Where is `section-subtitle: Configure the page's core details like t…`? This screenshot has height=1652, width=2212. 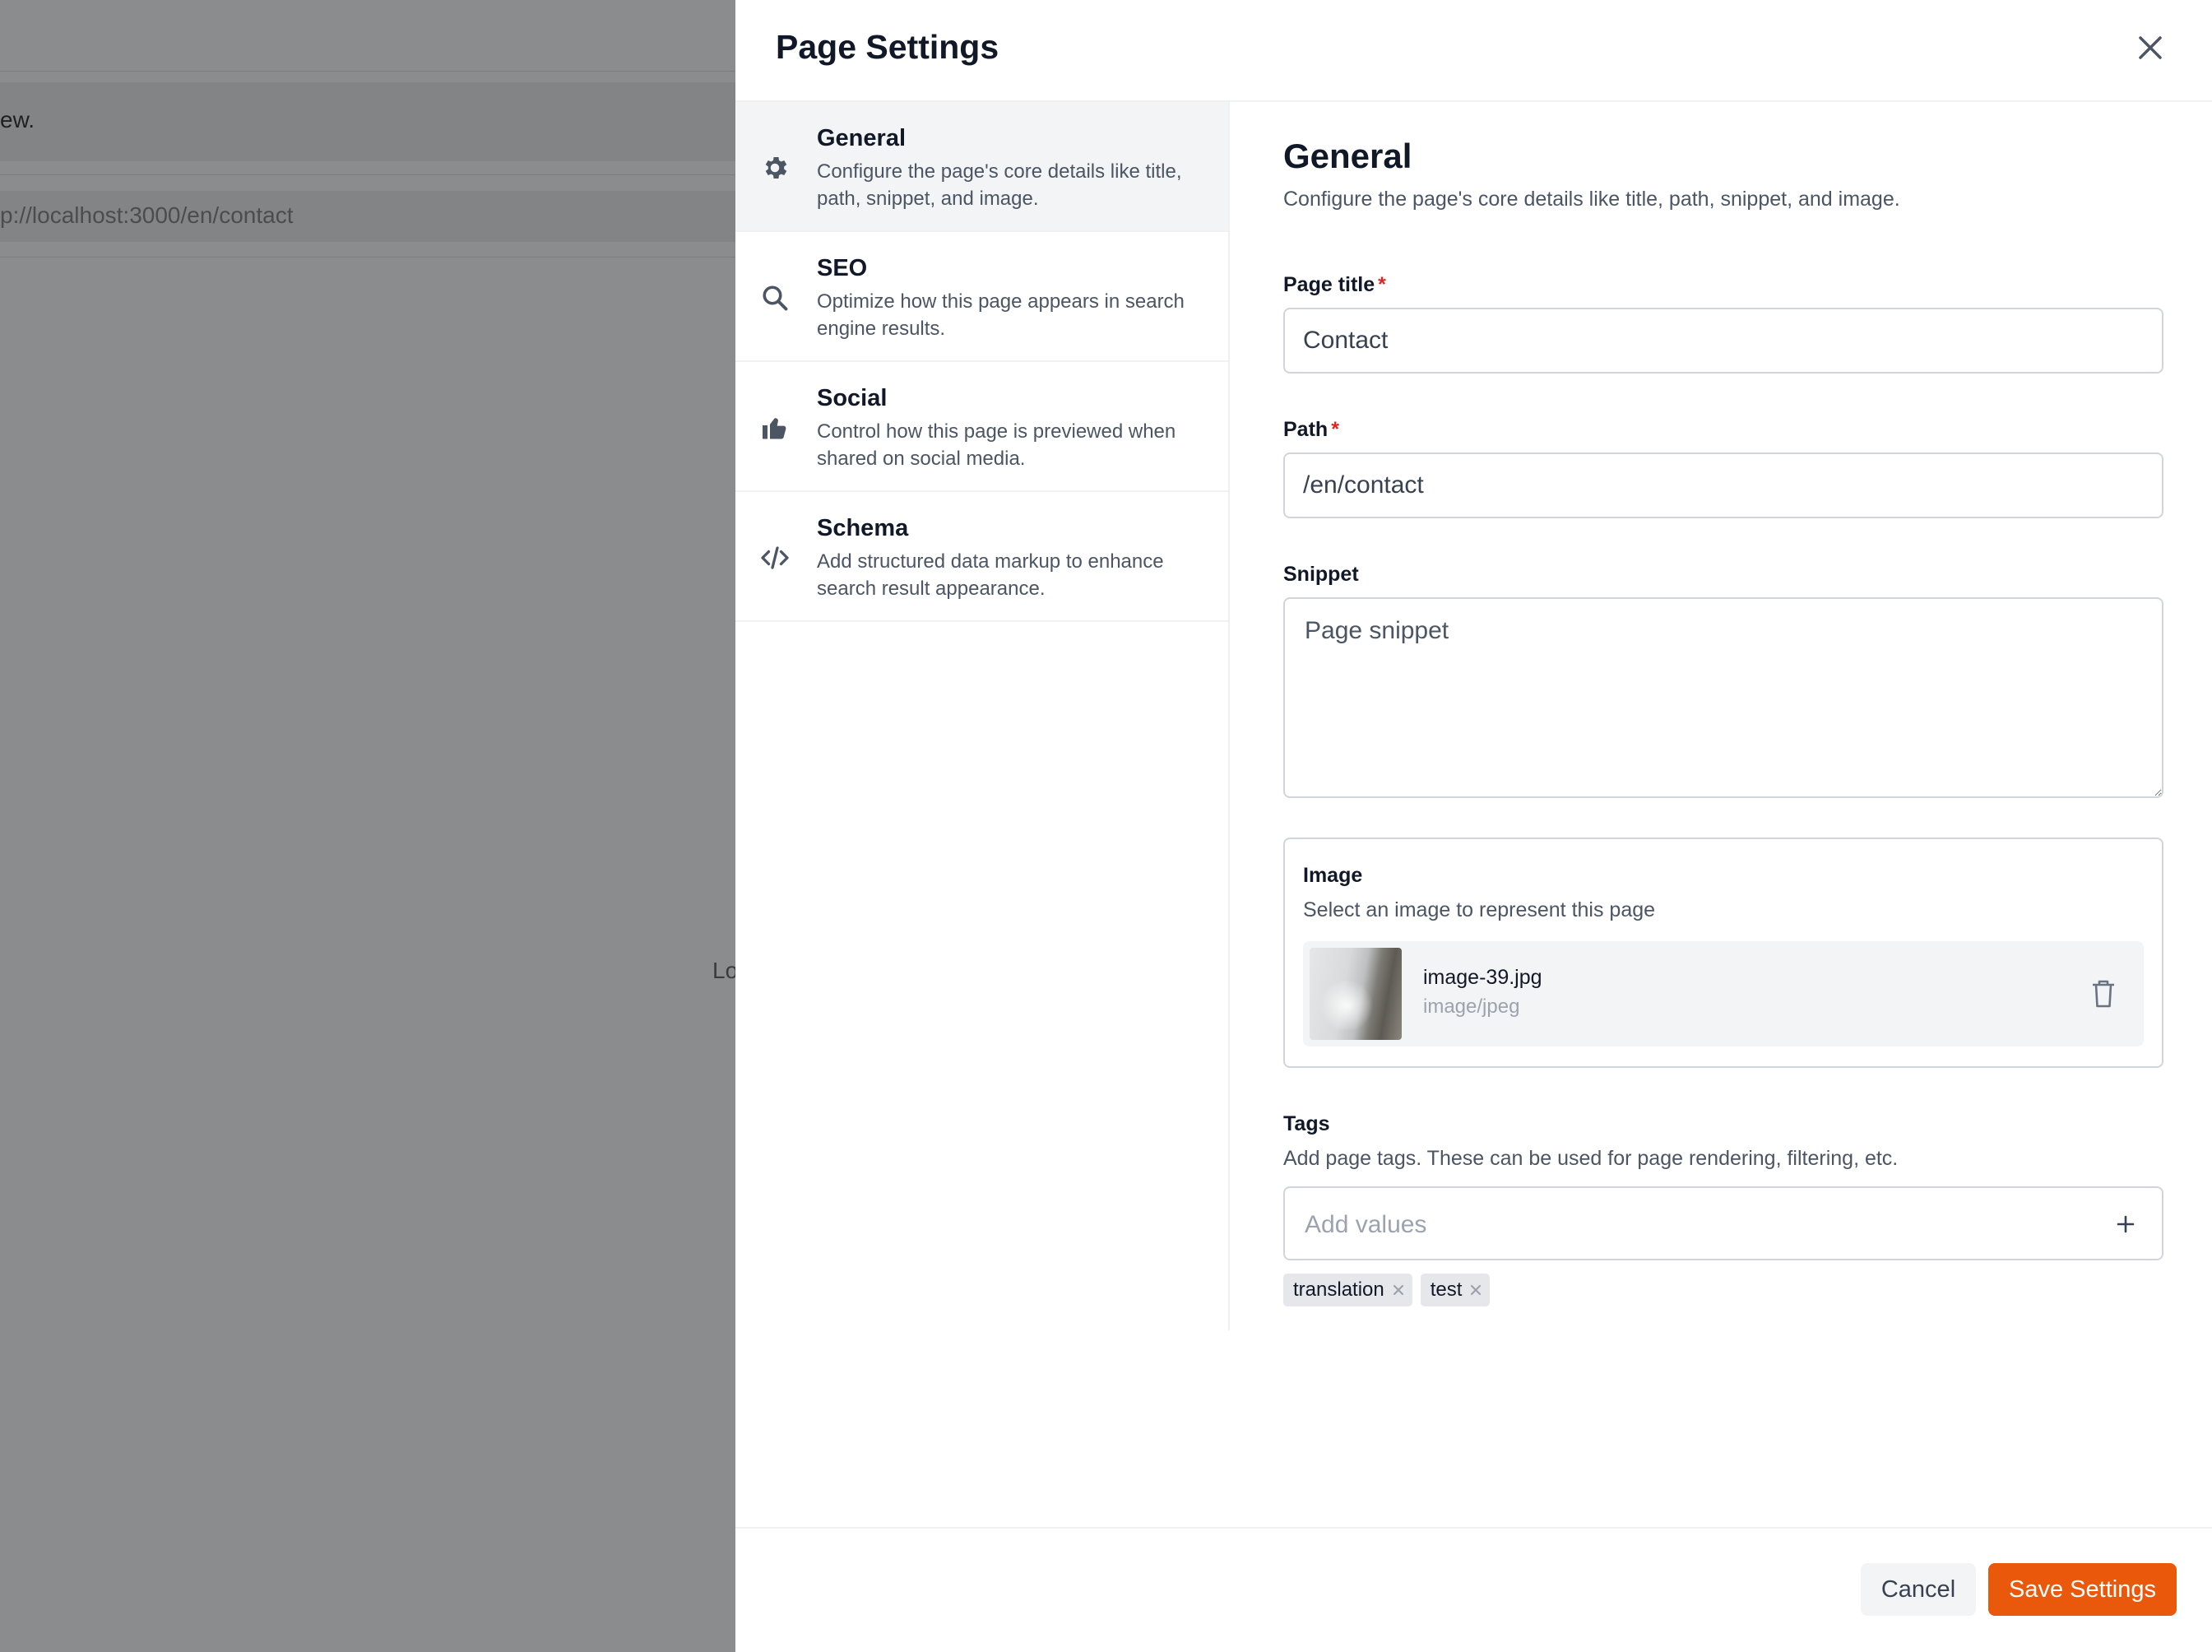
section-subtitle: Configure the page's core details like t… is located at coordinates (1592, 200).